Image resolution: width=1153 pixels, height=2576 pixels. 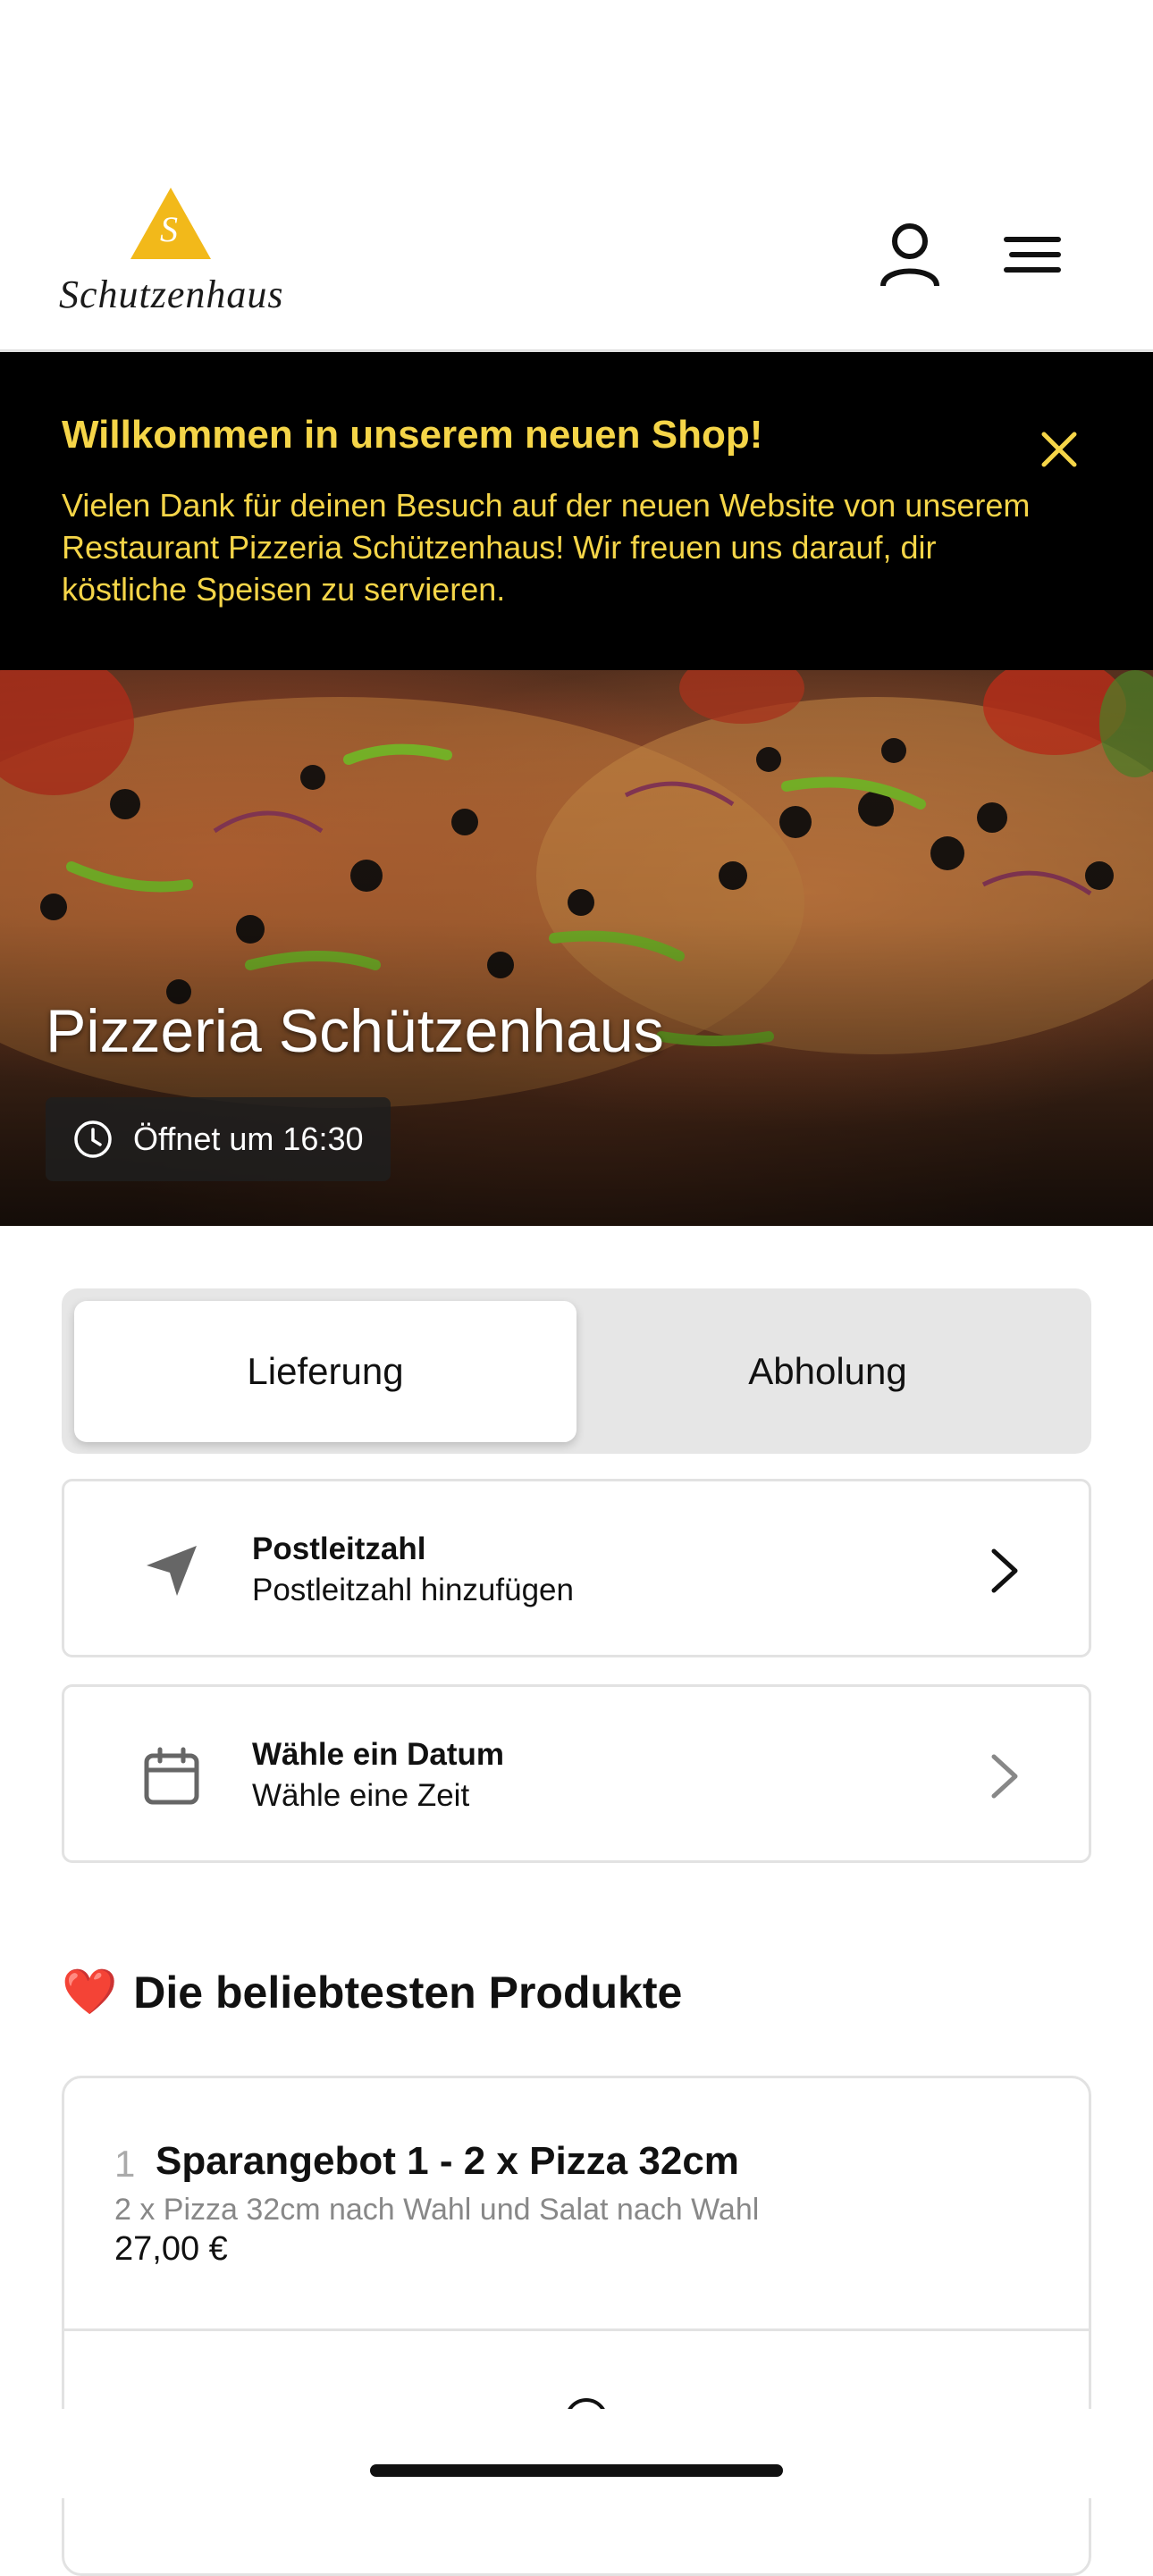 What do you see at coordinates (125, 2164) in the screenshot?
I see `product-rank: 1` at bounding box center [125, 2164].